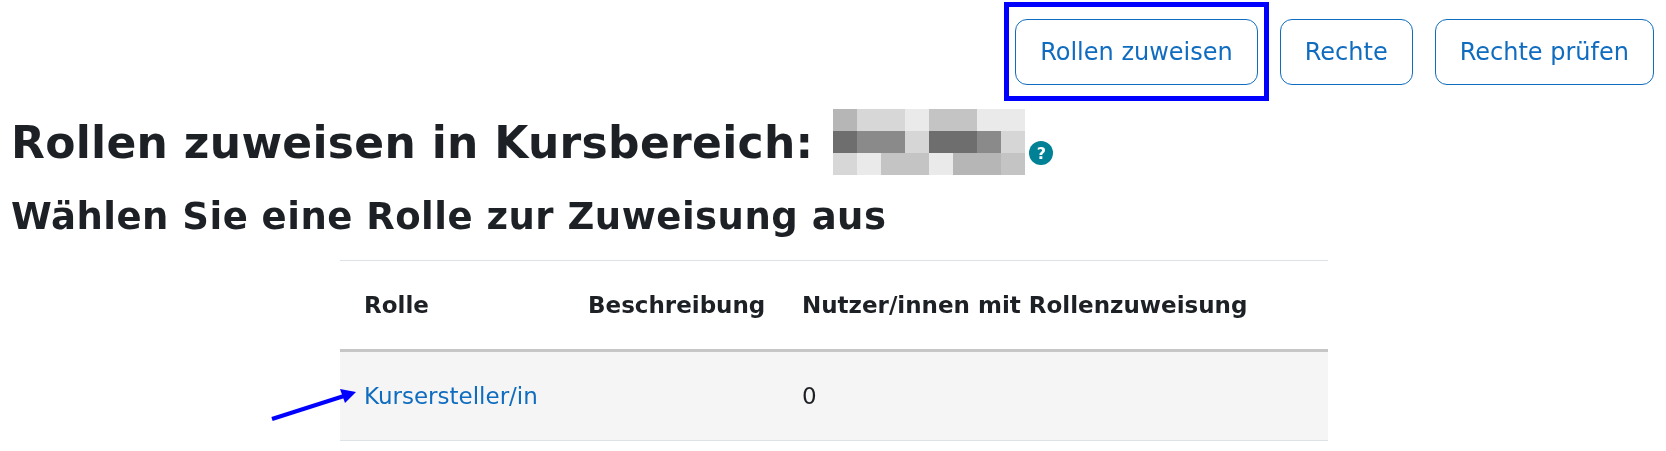  Describe the element at coordinates (1041, 153) in the screenshot. I see `help-icon: ?` at that location.